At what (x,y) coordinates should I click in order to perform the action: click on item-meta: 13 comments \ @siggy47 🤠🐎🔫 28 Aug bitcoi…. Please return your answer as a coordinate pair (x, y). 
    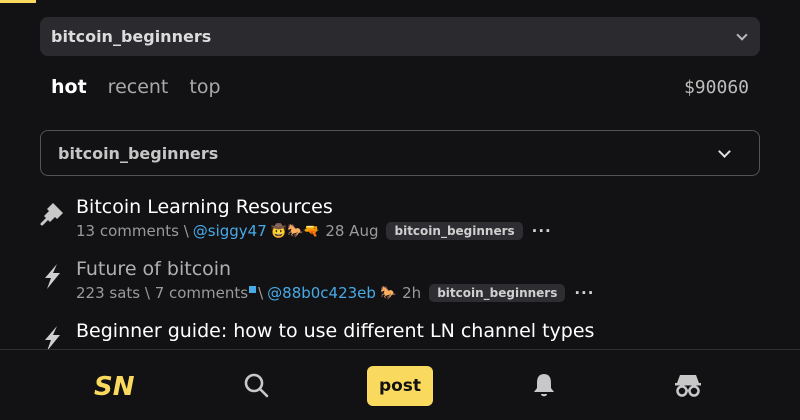
    Looking at the image, I should click on (314, 231).